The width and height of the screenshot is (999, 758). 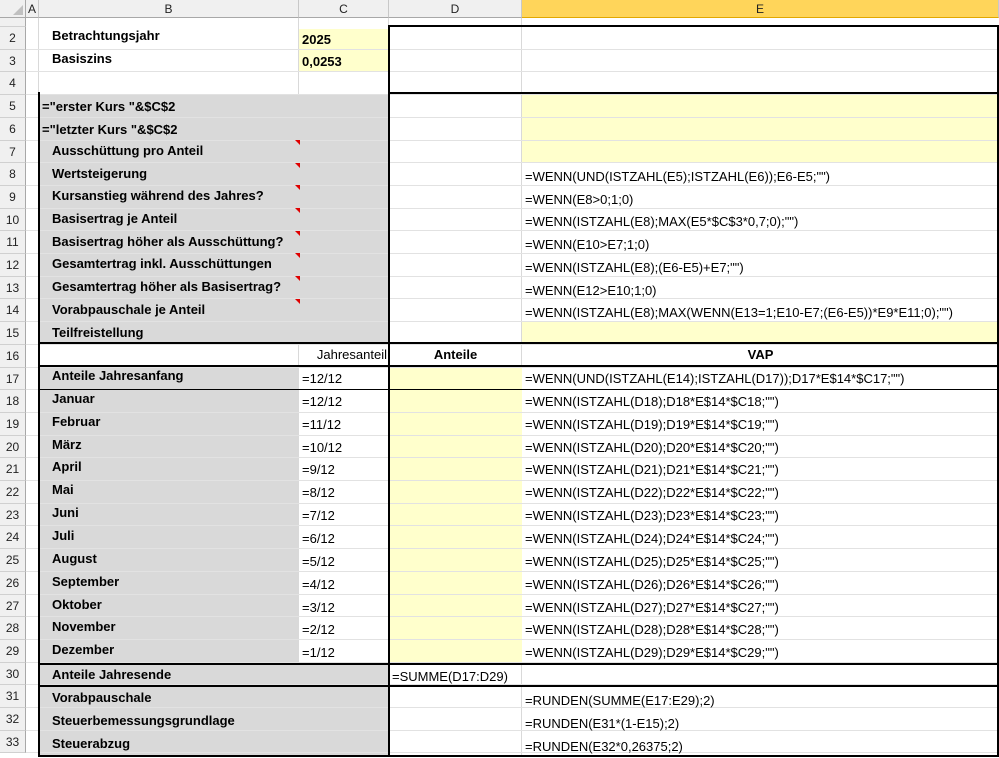 What do you see at coordinates (13, 356) in the screenshot?
I see `row-header-16: 16` at bounding box center [13, 356].